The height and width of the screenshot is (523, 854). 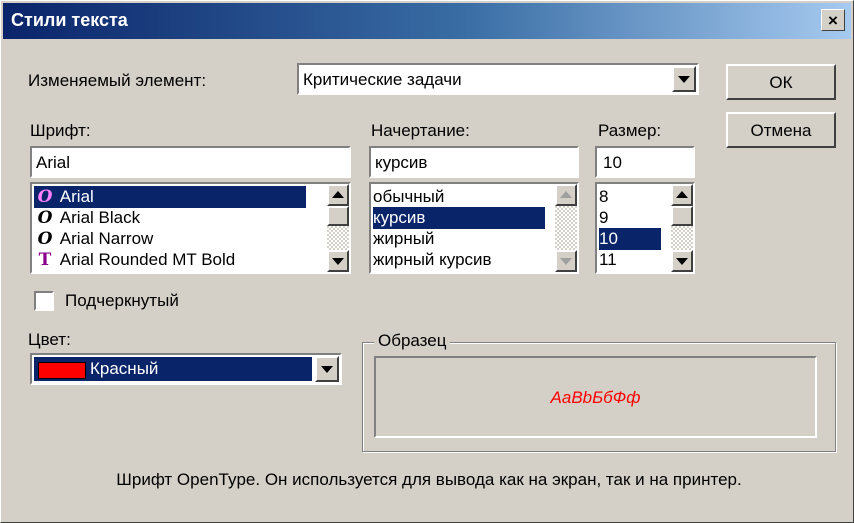 I want to click on element-dropdown-button, so click(x=684, y=79).